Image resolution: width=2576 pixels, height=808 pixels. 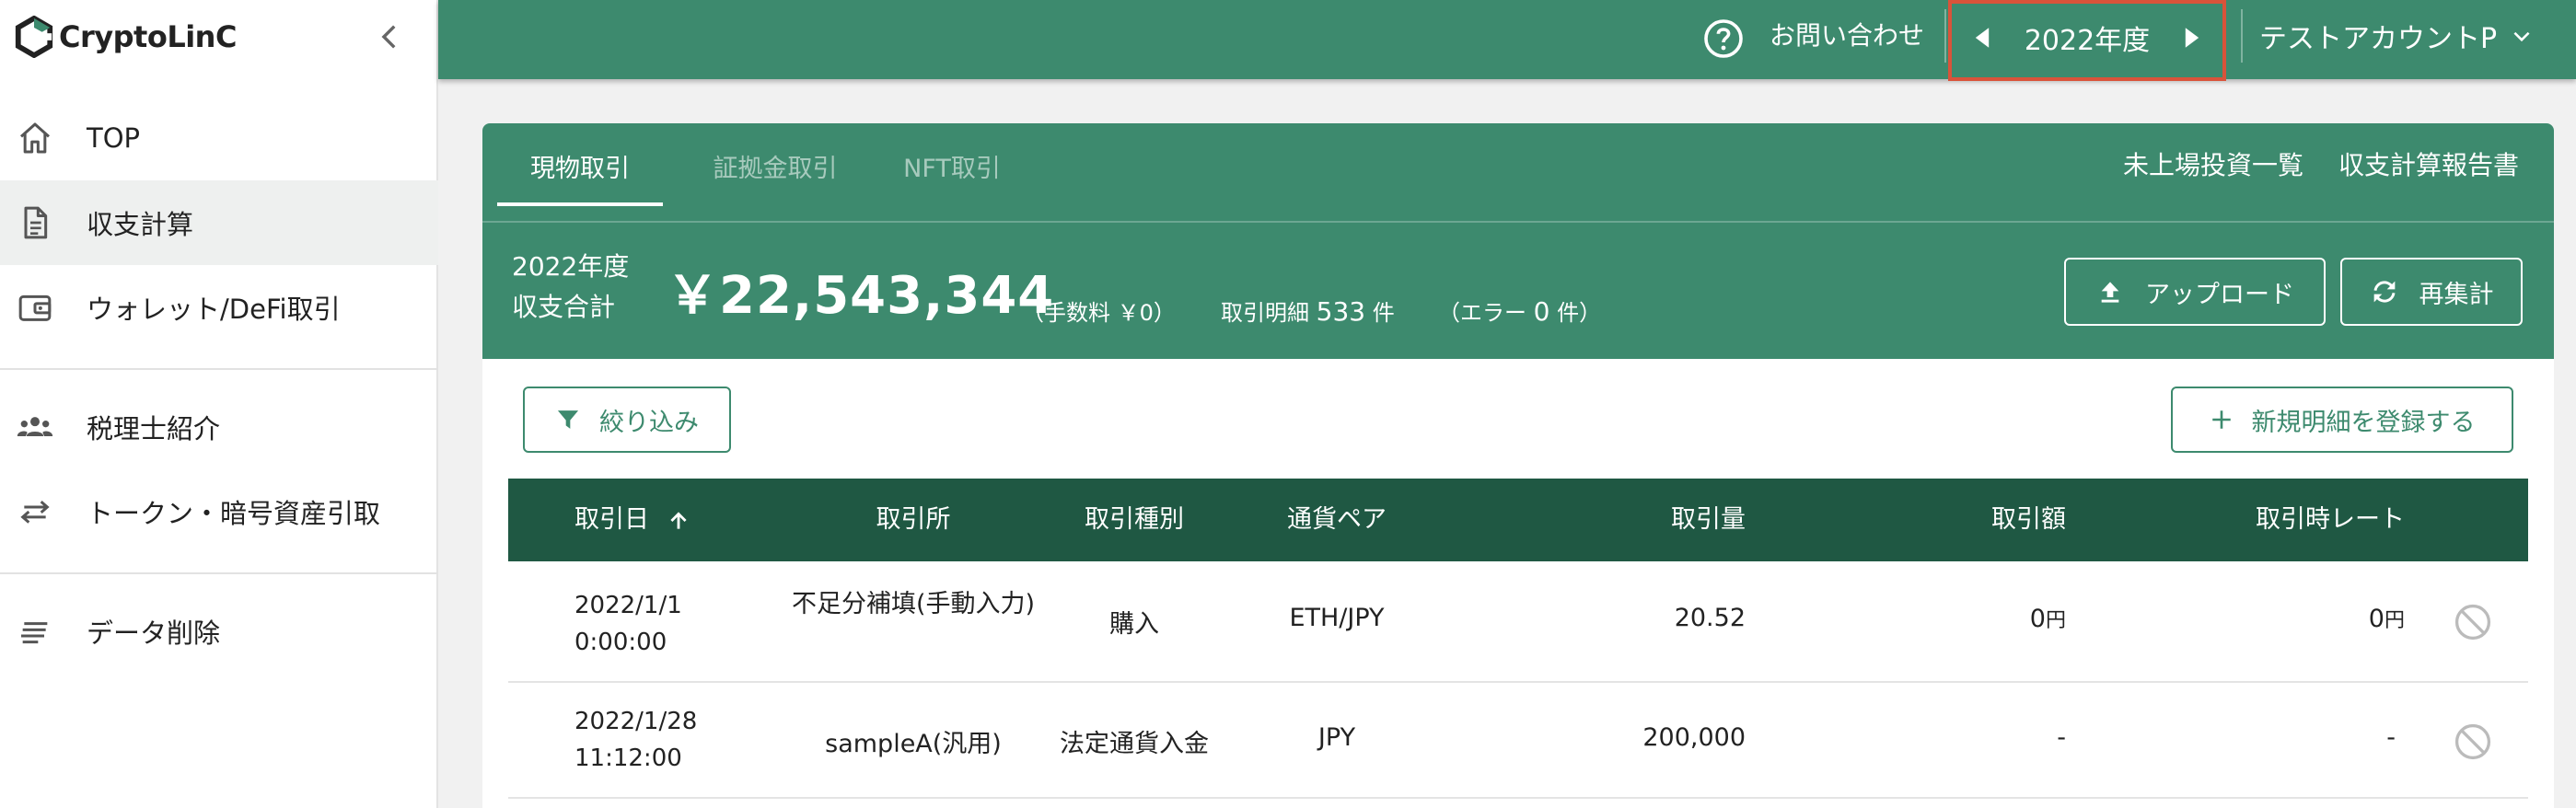 What do you see at coordinates (2303, 618) in the screenshot?
I see `cell-rate: 0円` at bounding box center [2303, 618].